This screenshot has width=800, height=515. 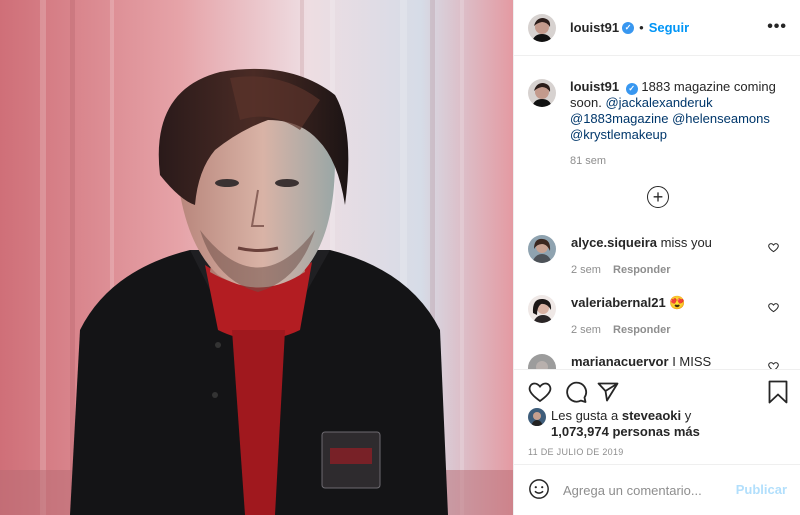 What do you see at coordinates (594, 86) in the screenshot?
I see `caption-username: louist91` at bounding box center [594, 86].